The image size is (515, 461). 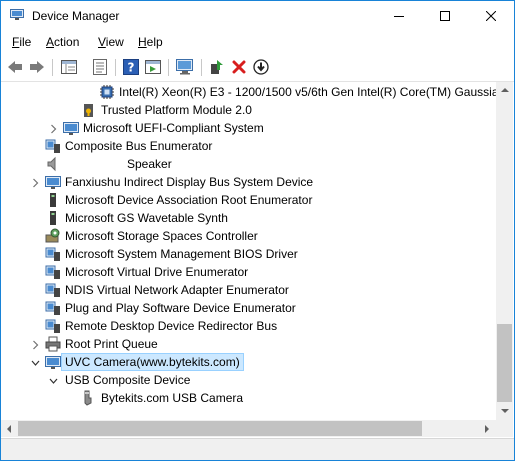 I want to click on maximize-button, so click(x=445, y=16).